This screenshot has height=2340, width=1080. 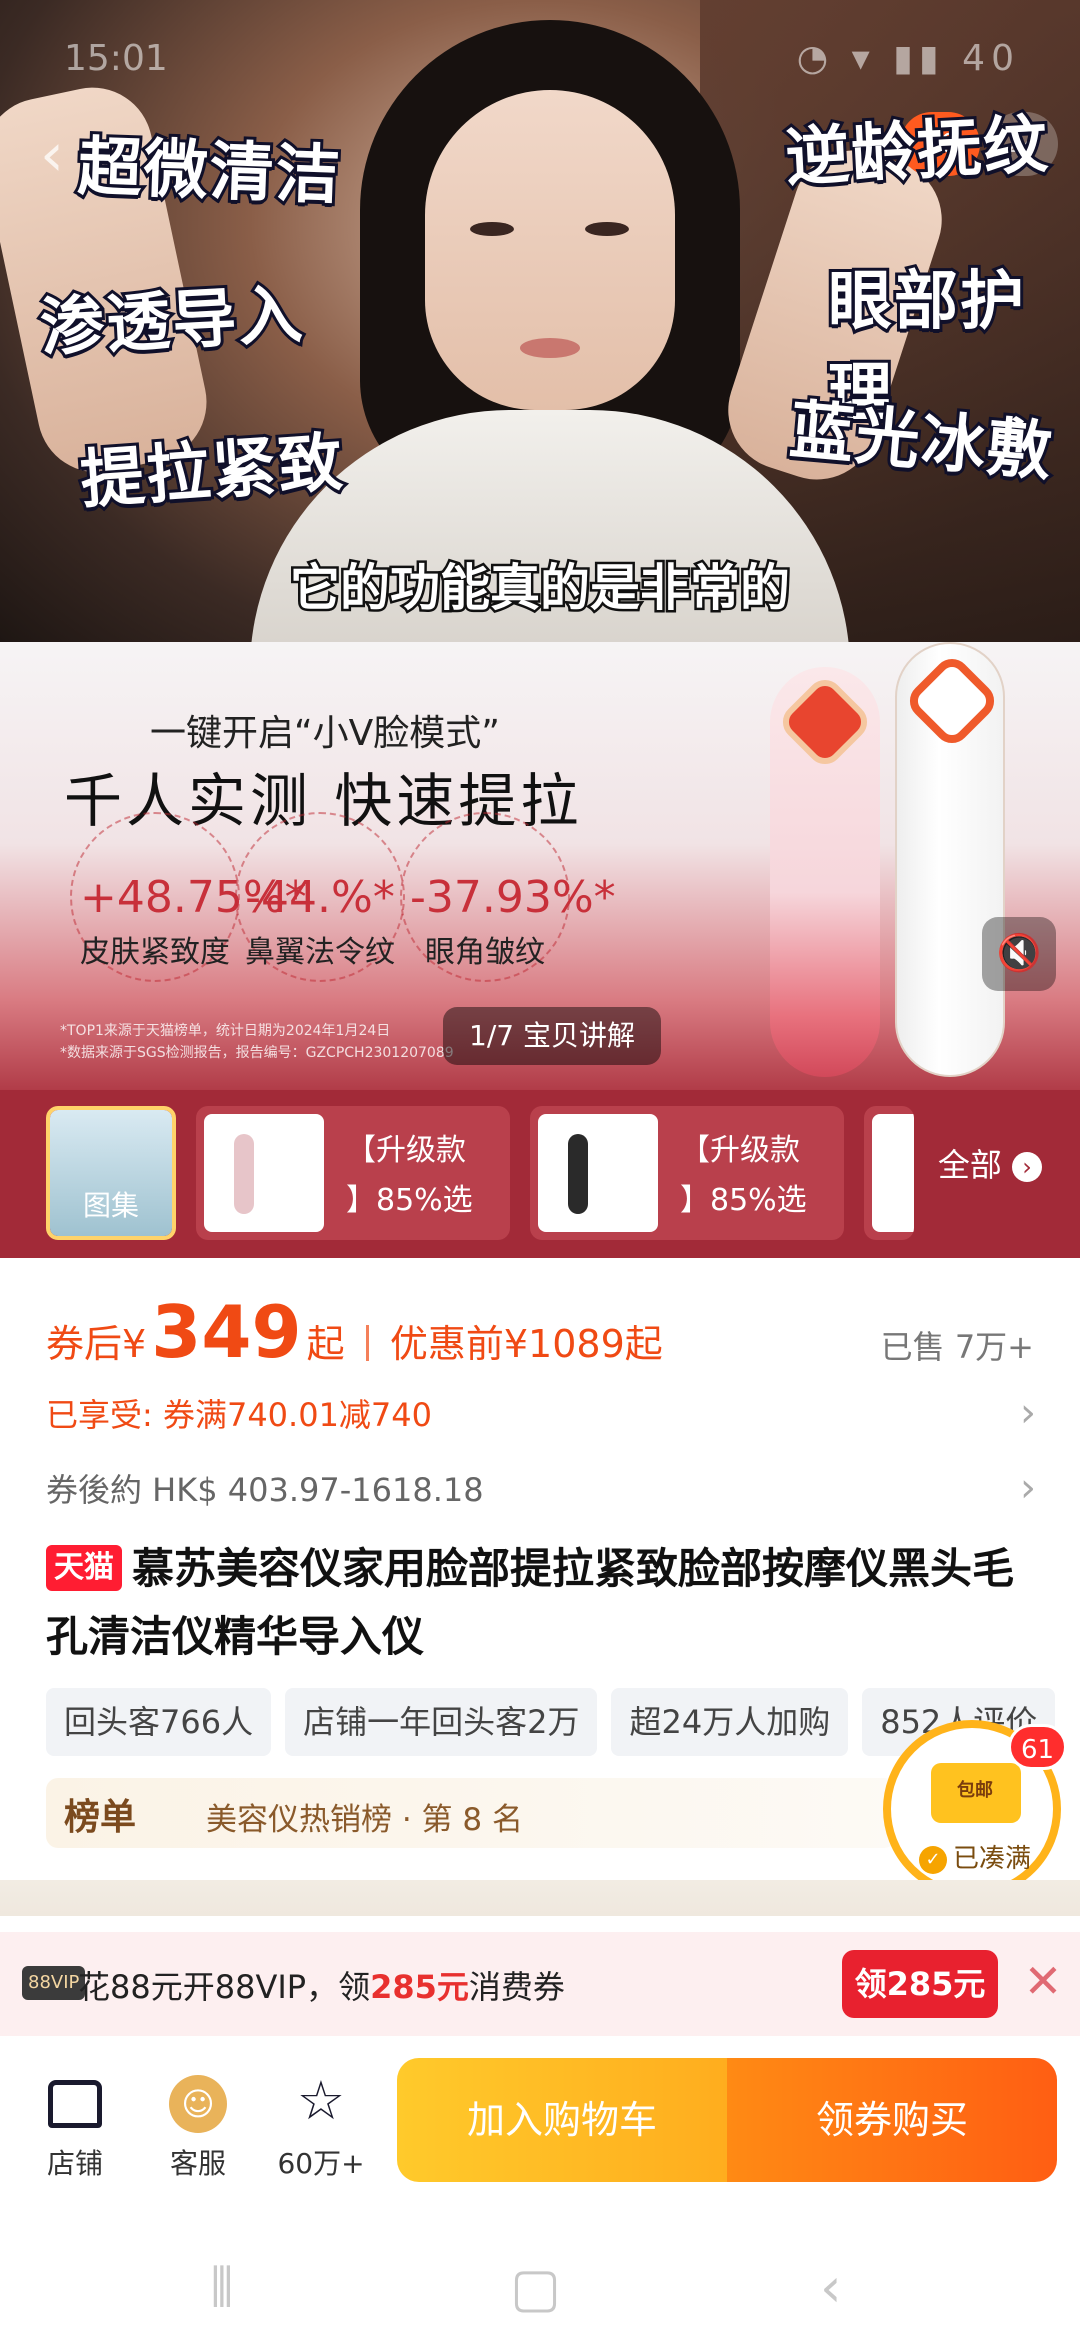 I want to click on feature-sticker: 超微清洁, so click(x=210, y=171).